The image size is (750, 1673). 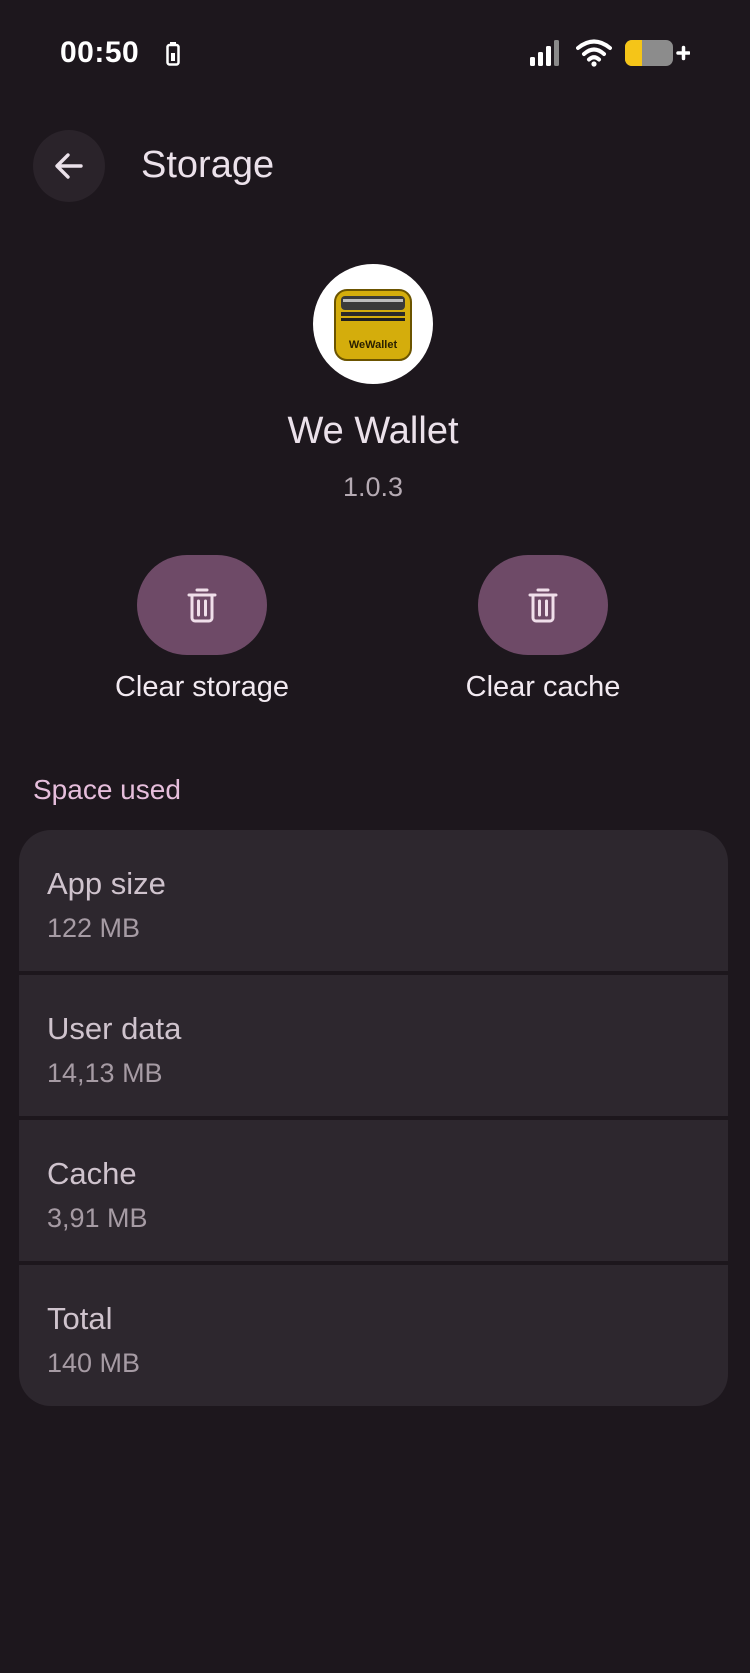 What do you see at coordinates (594, 53) in the screenshot?
I see `wifi-icon` at bounding box center [594, 53].